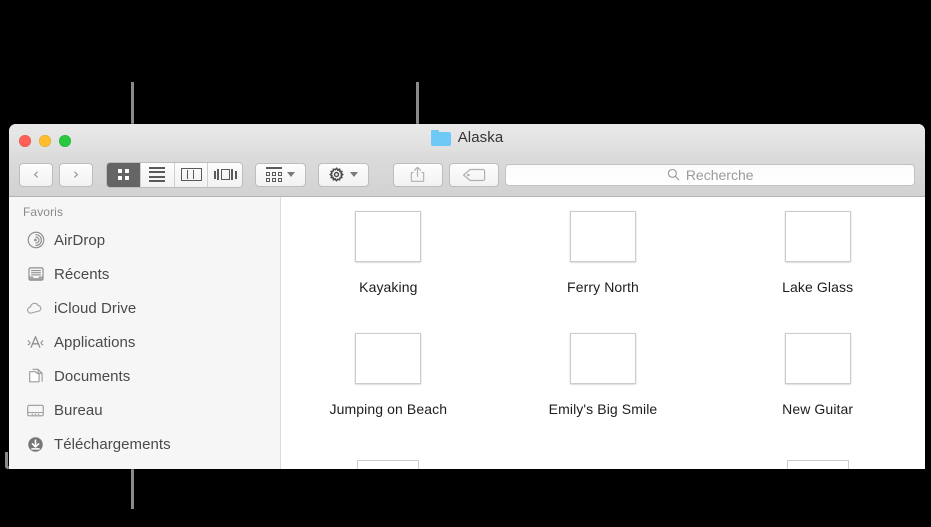 This screenshot has width=931, height=527. What do you see at coordinates (35, 240) in the screenshot?
I see `airdrop-icon` at bounding box center [35, 240].